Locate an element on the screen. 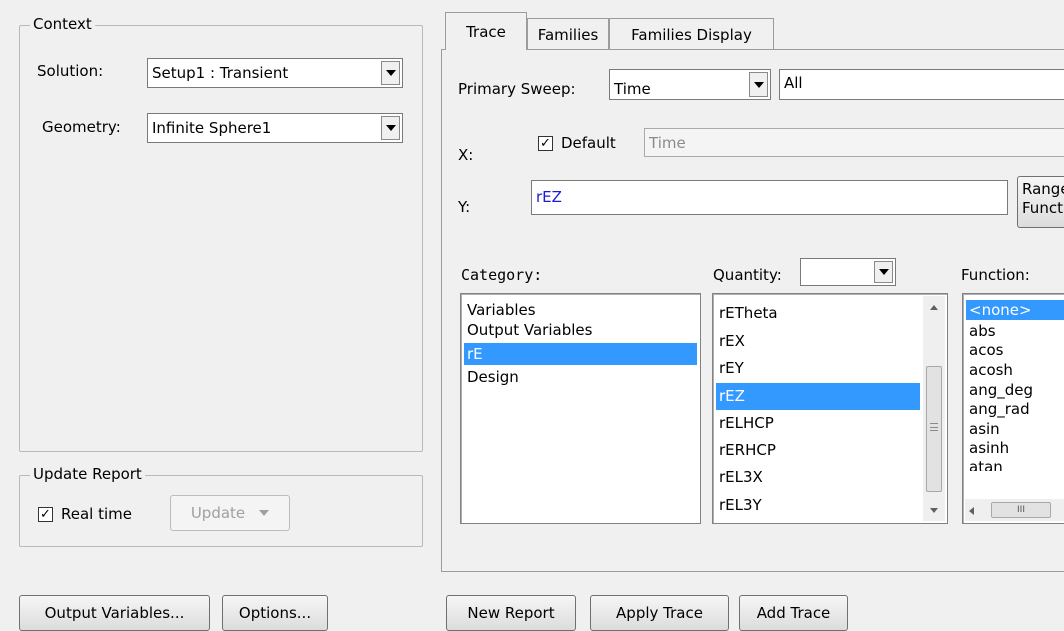  list-item: asin is located at coordinates (1015, 429).